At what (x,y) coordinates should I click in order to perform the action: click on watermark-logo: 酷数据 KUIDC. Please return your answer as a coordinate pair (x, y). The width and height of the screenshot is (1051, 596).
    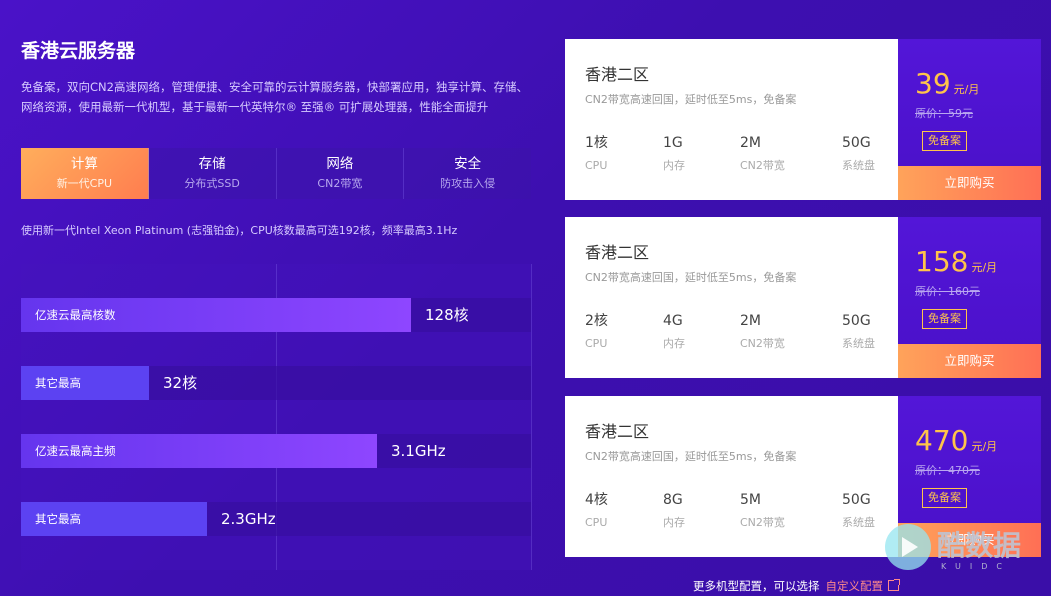
    Looking at the image, I should click on (960, 550).